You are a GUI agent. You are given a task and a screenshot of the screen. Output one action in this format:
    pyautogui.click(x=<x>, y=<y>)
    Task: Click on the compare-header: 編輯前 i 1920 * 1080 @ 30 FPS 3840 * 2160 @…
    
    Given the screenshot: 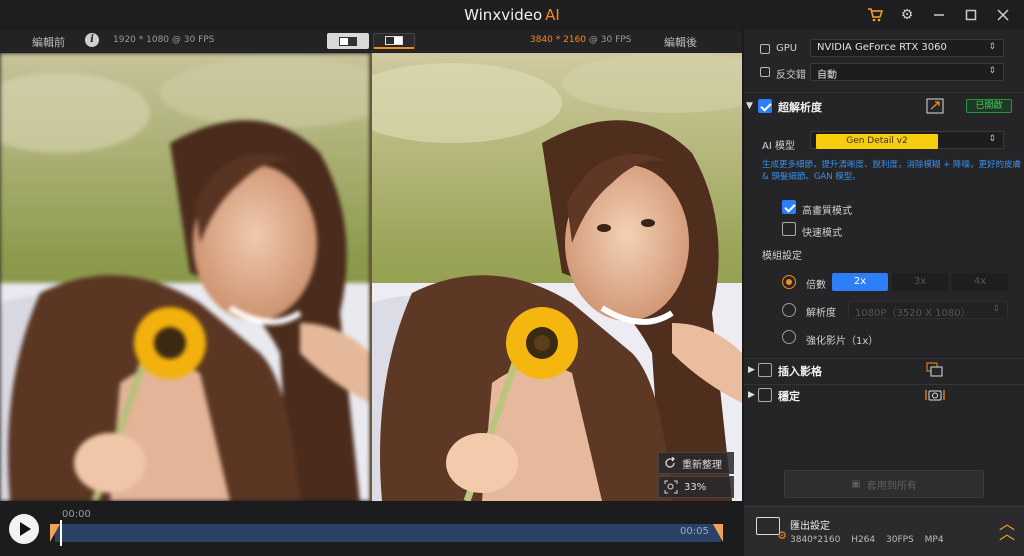 What is the action you would take?
    pyautogui.click(x=371, y=41)
    